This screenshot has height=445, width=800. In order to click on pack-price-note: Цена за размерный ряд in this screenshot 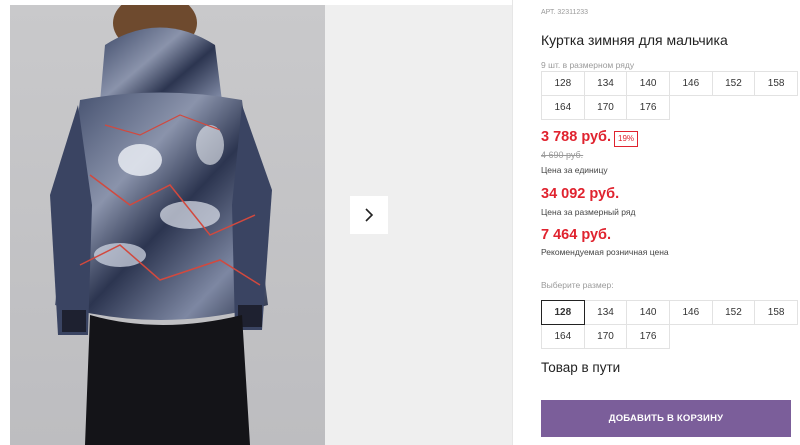, I will do `click(588, 212)`.